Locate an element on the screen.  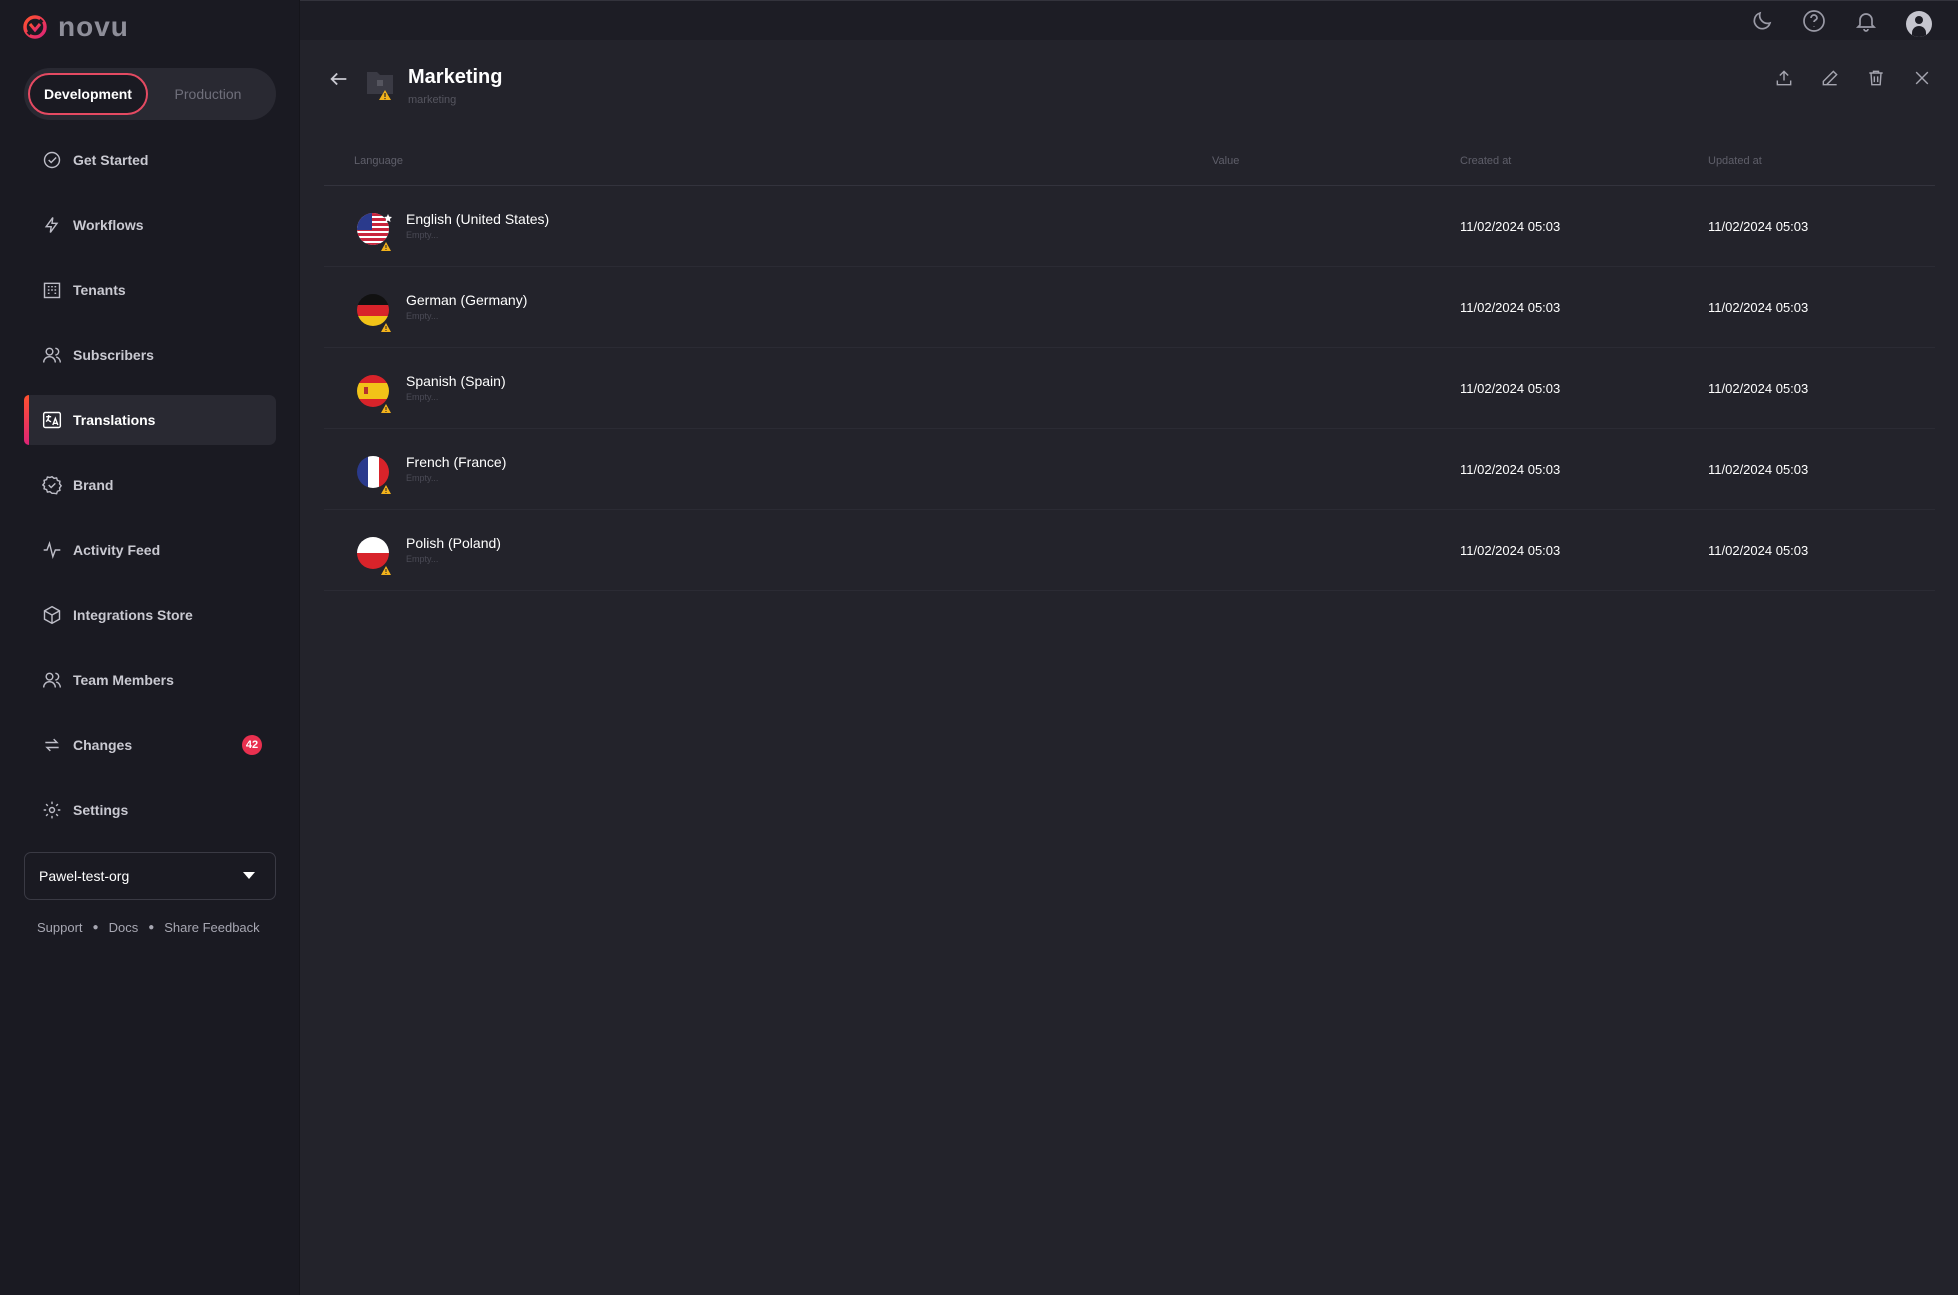
sidebar-item-label: Tenants is located at coordinates (99, 290).